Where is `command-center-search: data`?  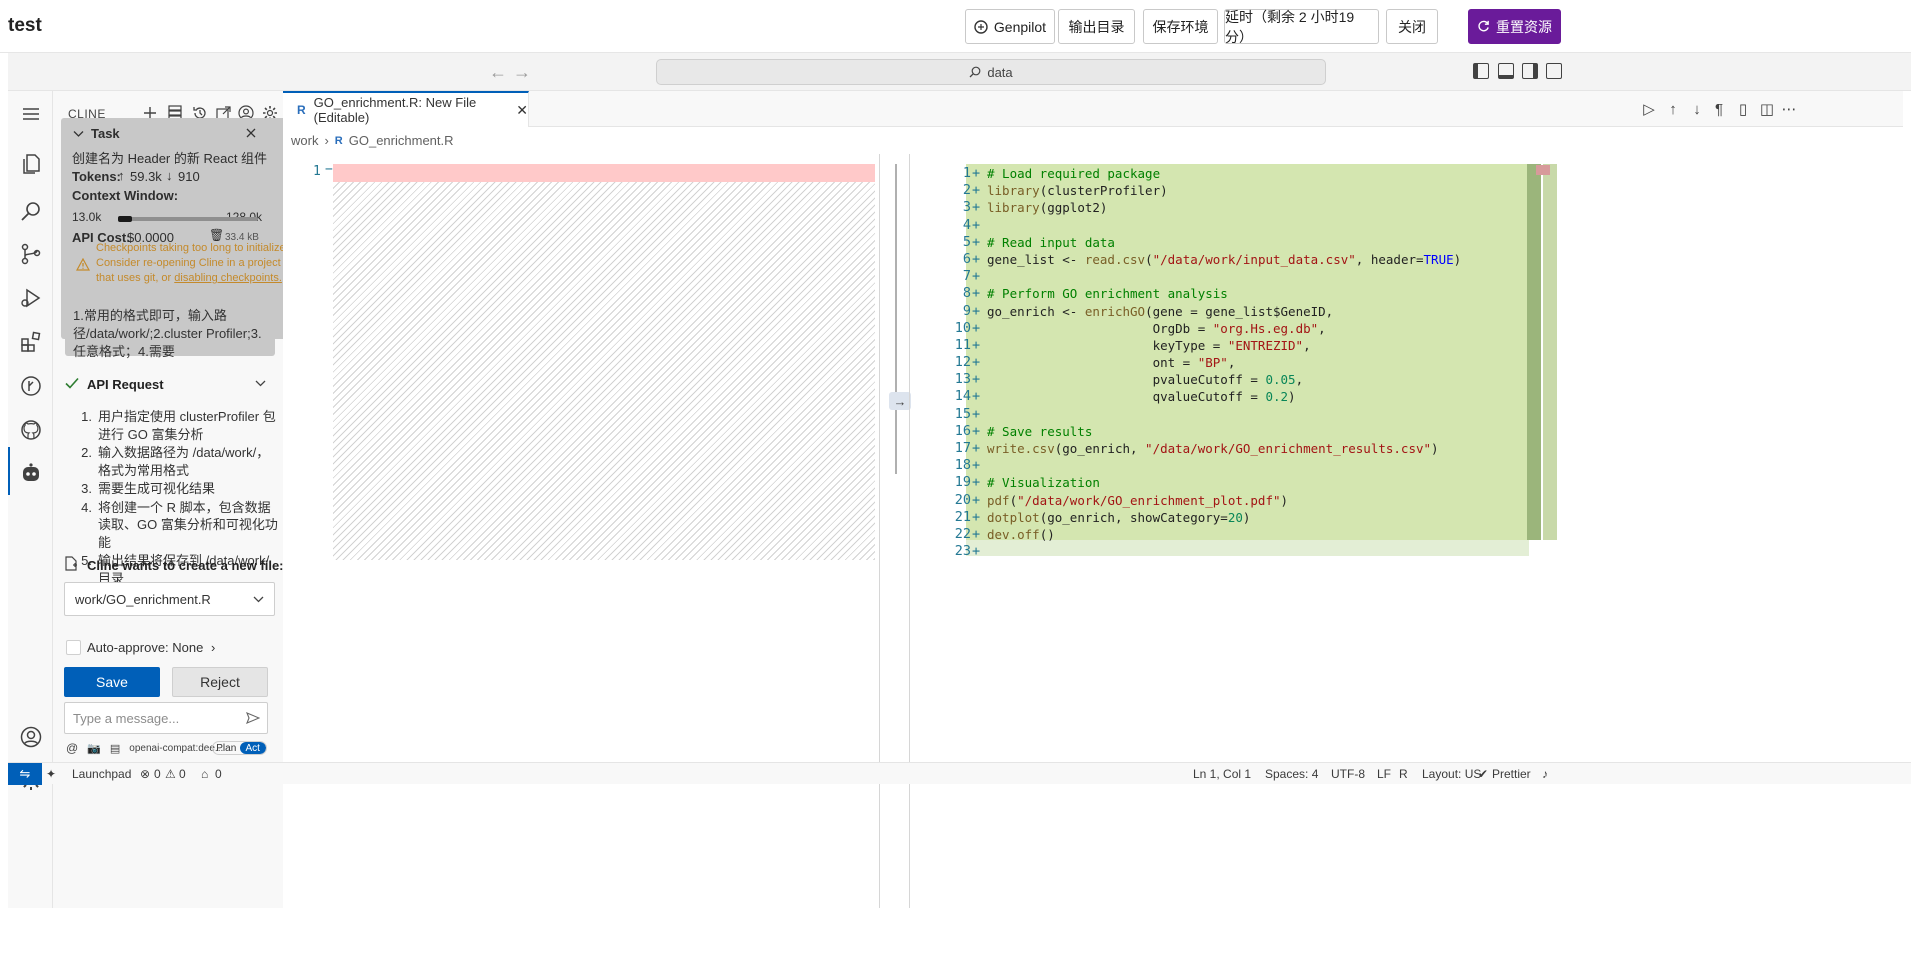 command-center-search: data is located at coordinates (991, 72).